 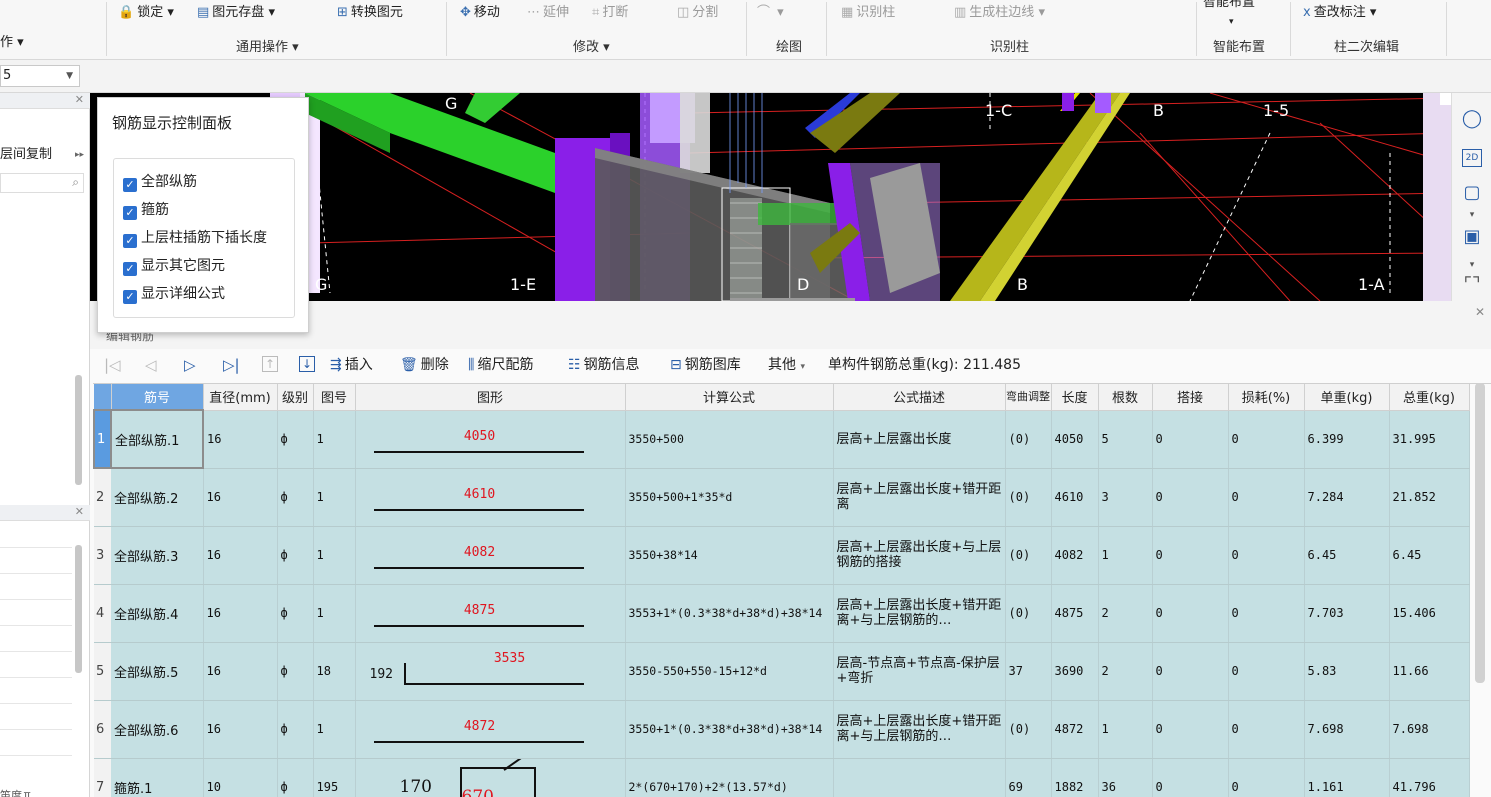 What do you see at coordinates (1075, 555) in the screenshot?
I see `cell-length: 4082` at bounding box center [1075, 555].